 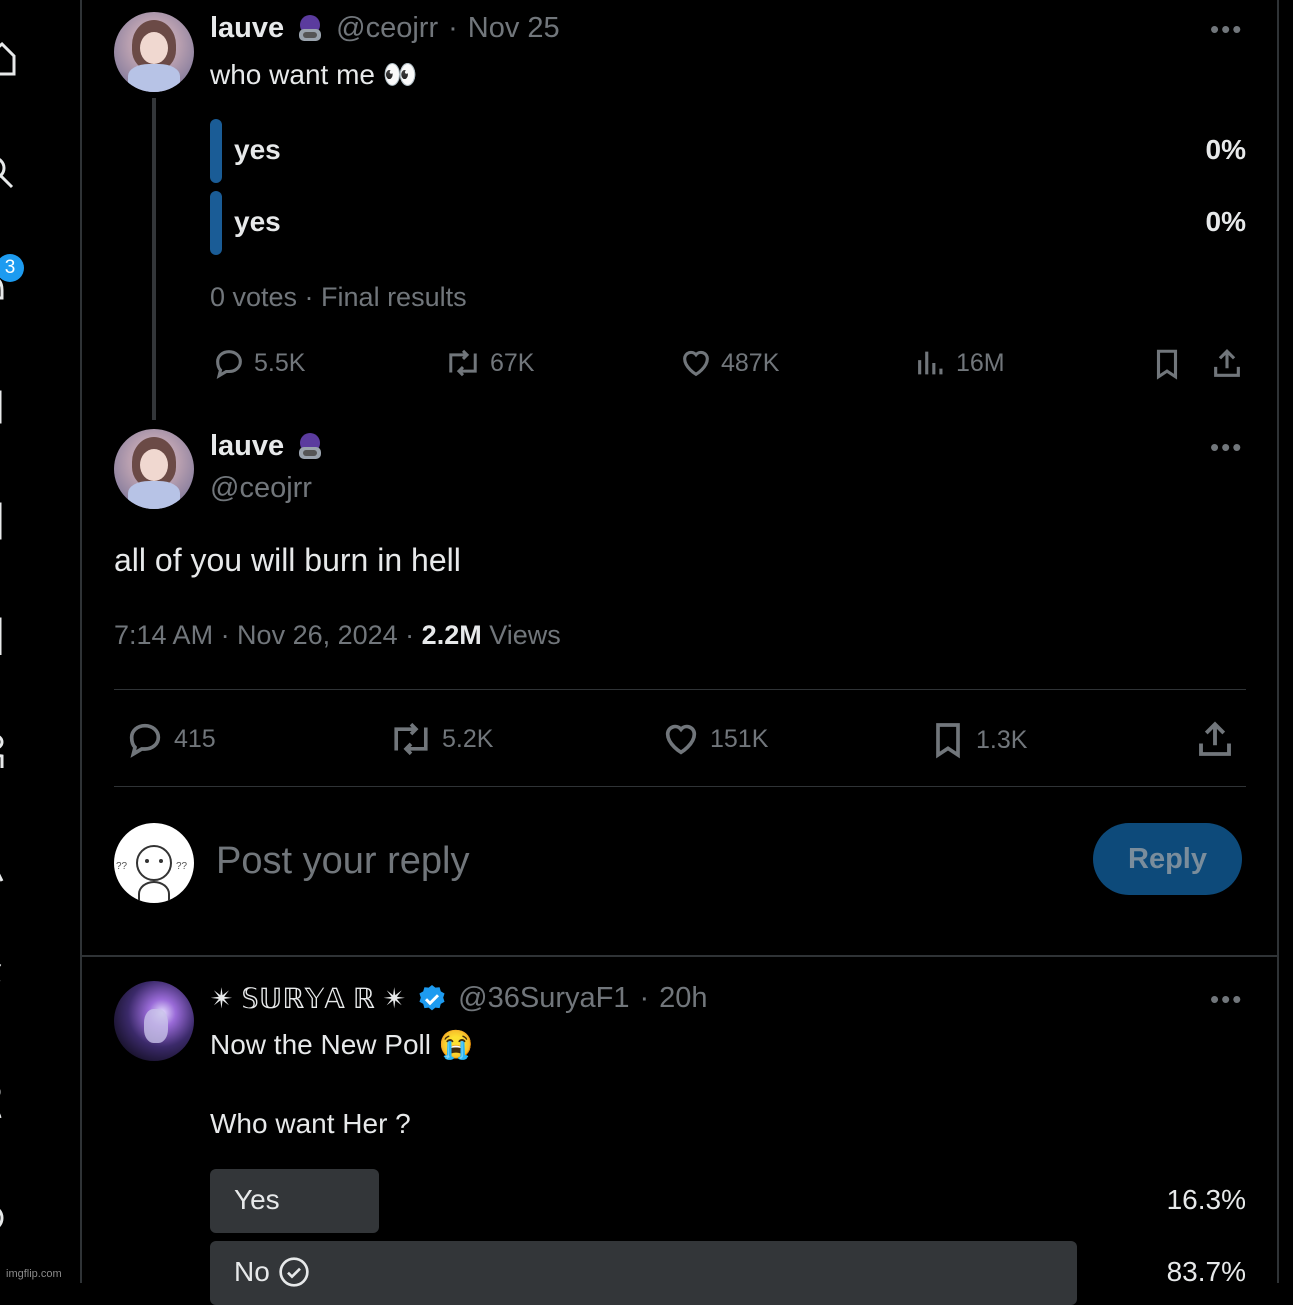 I want to click on views-count: 16M, so click(x=980, y=362).